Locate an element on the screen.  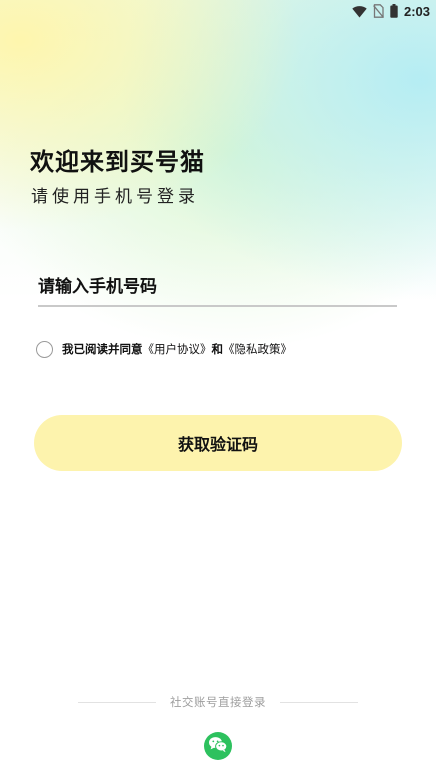
phone-field is located at coordinates (217, 289).